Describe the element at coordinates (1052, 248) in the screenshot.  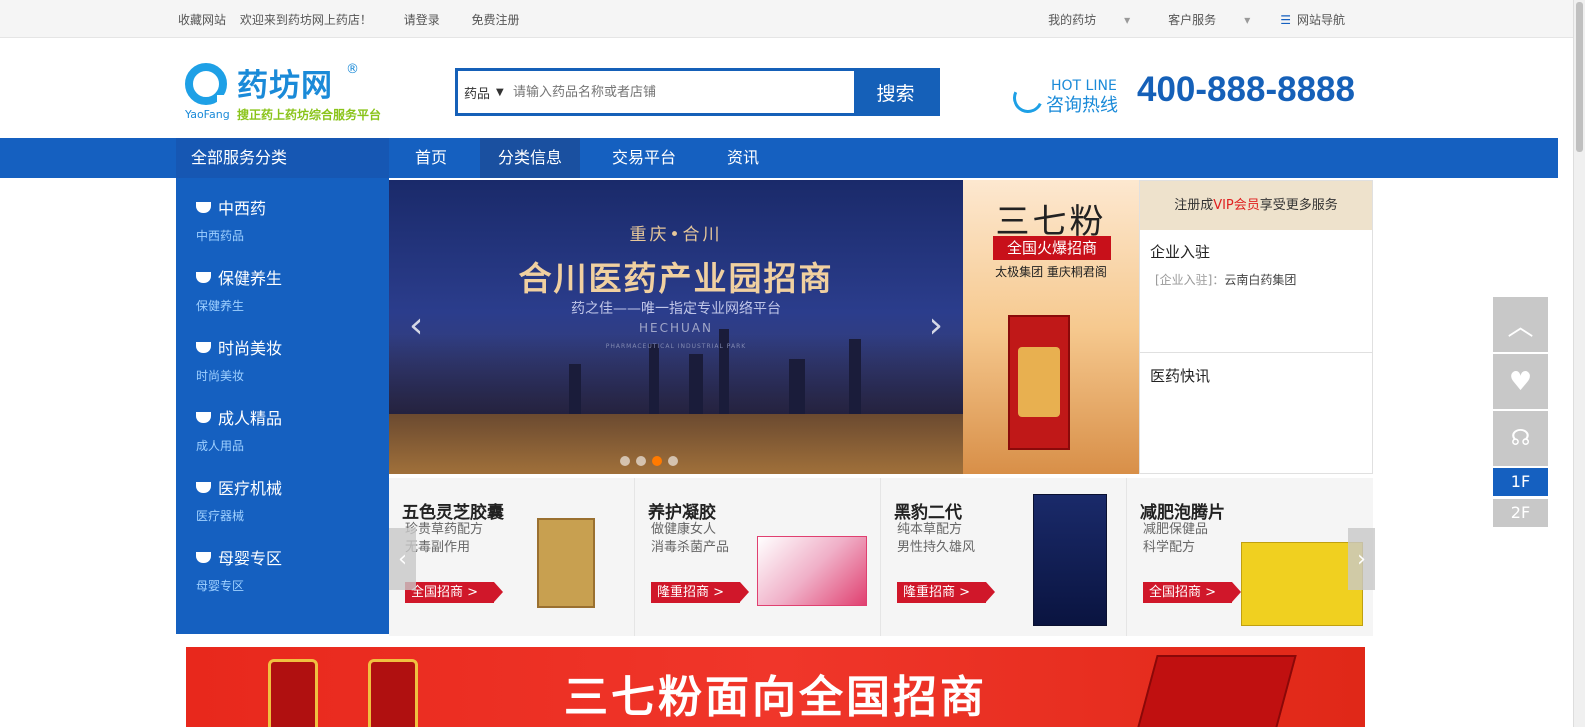
I see `promo-badge: 全国火爆招商` at that location.